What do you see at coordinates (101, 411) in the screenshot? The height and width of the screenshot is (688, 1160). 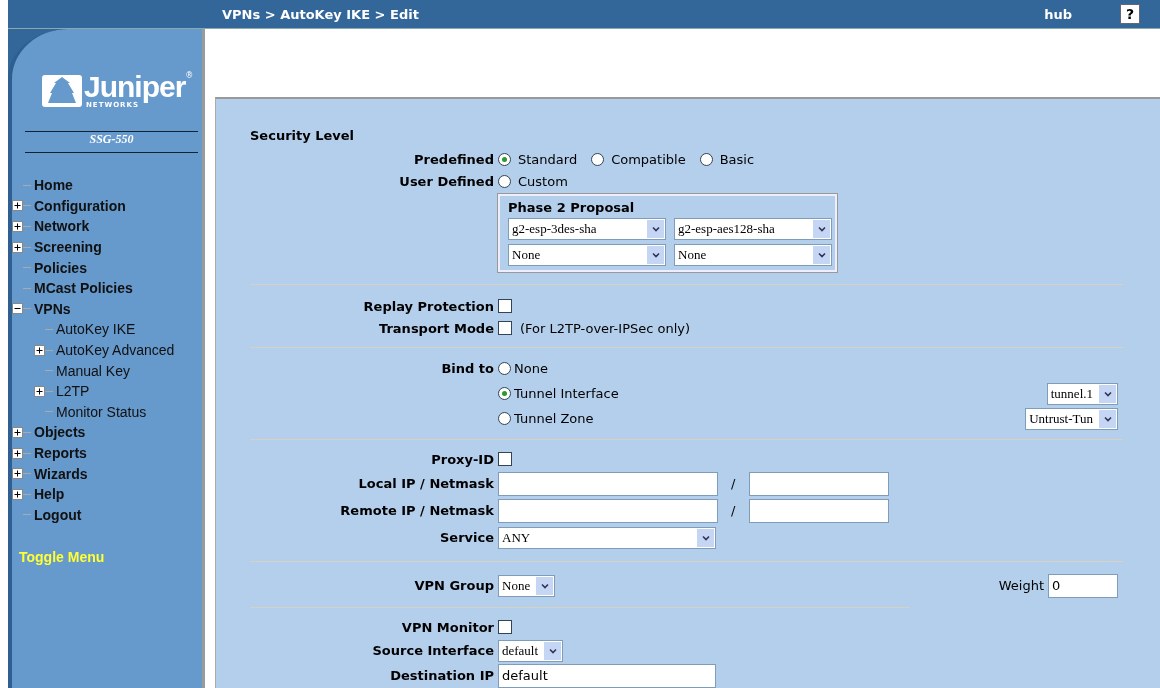 I see `submenu-item: Monitor Status` at bounding box center [101, 411].